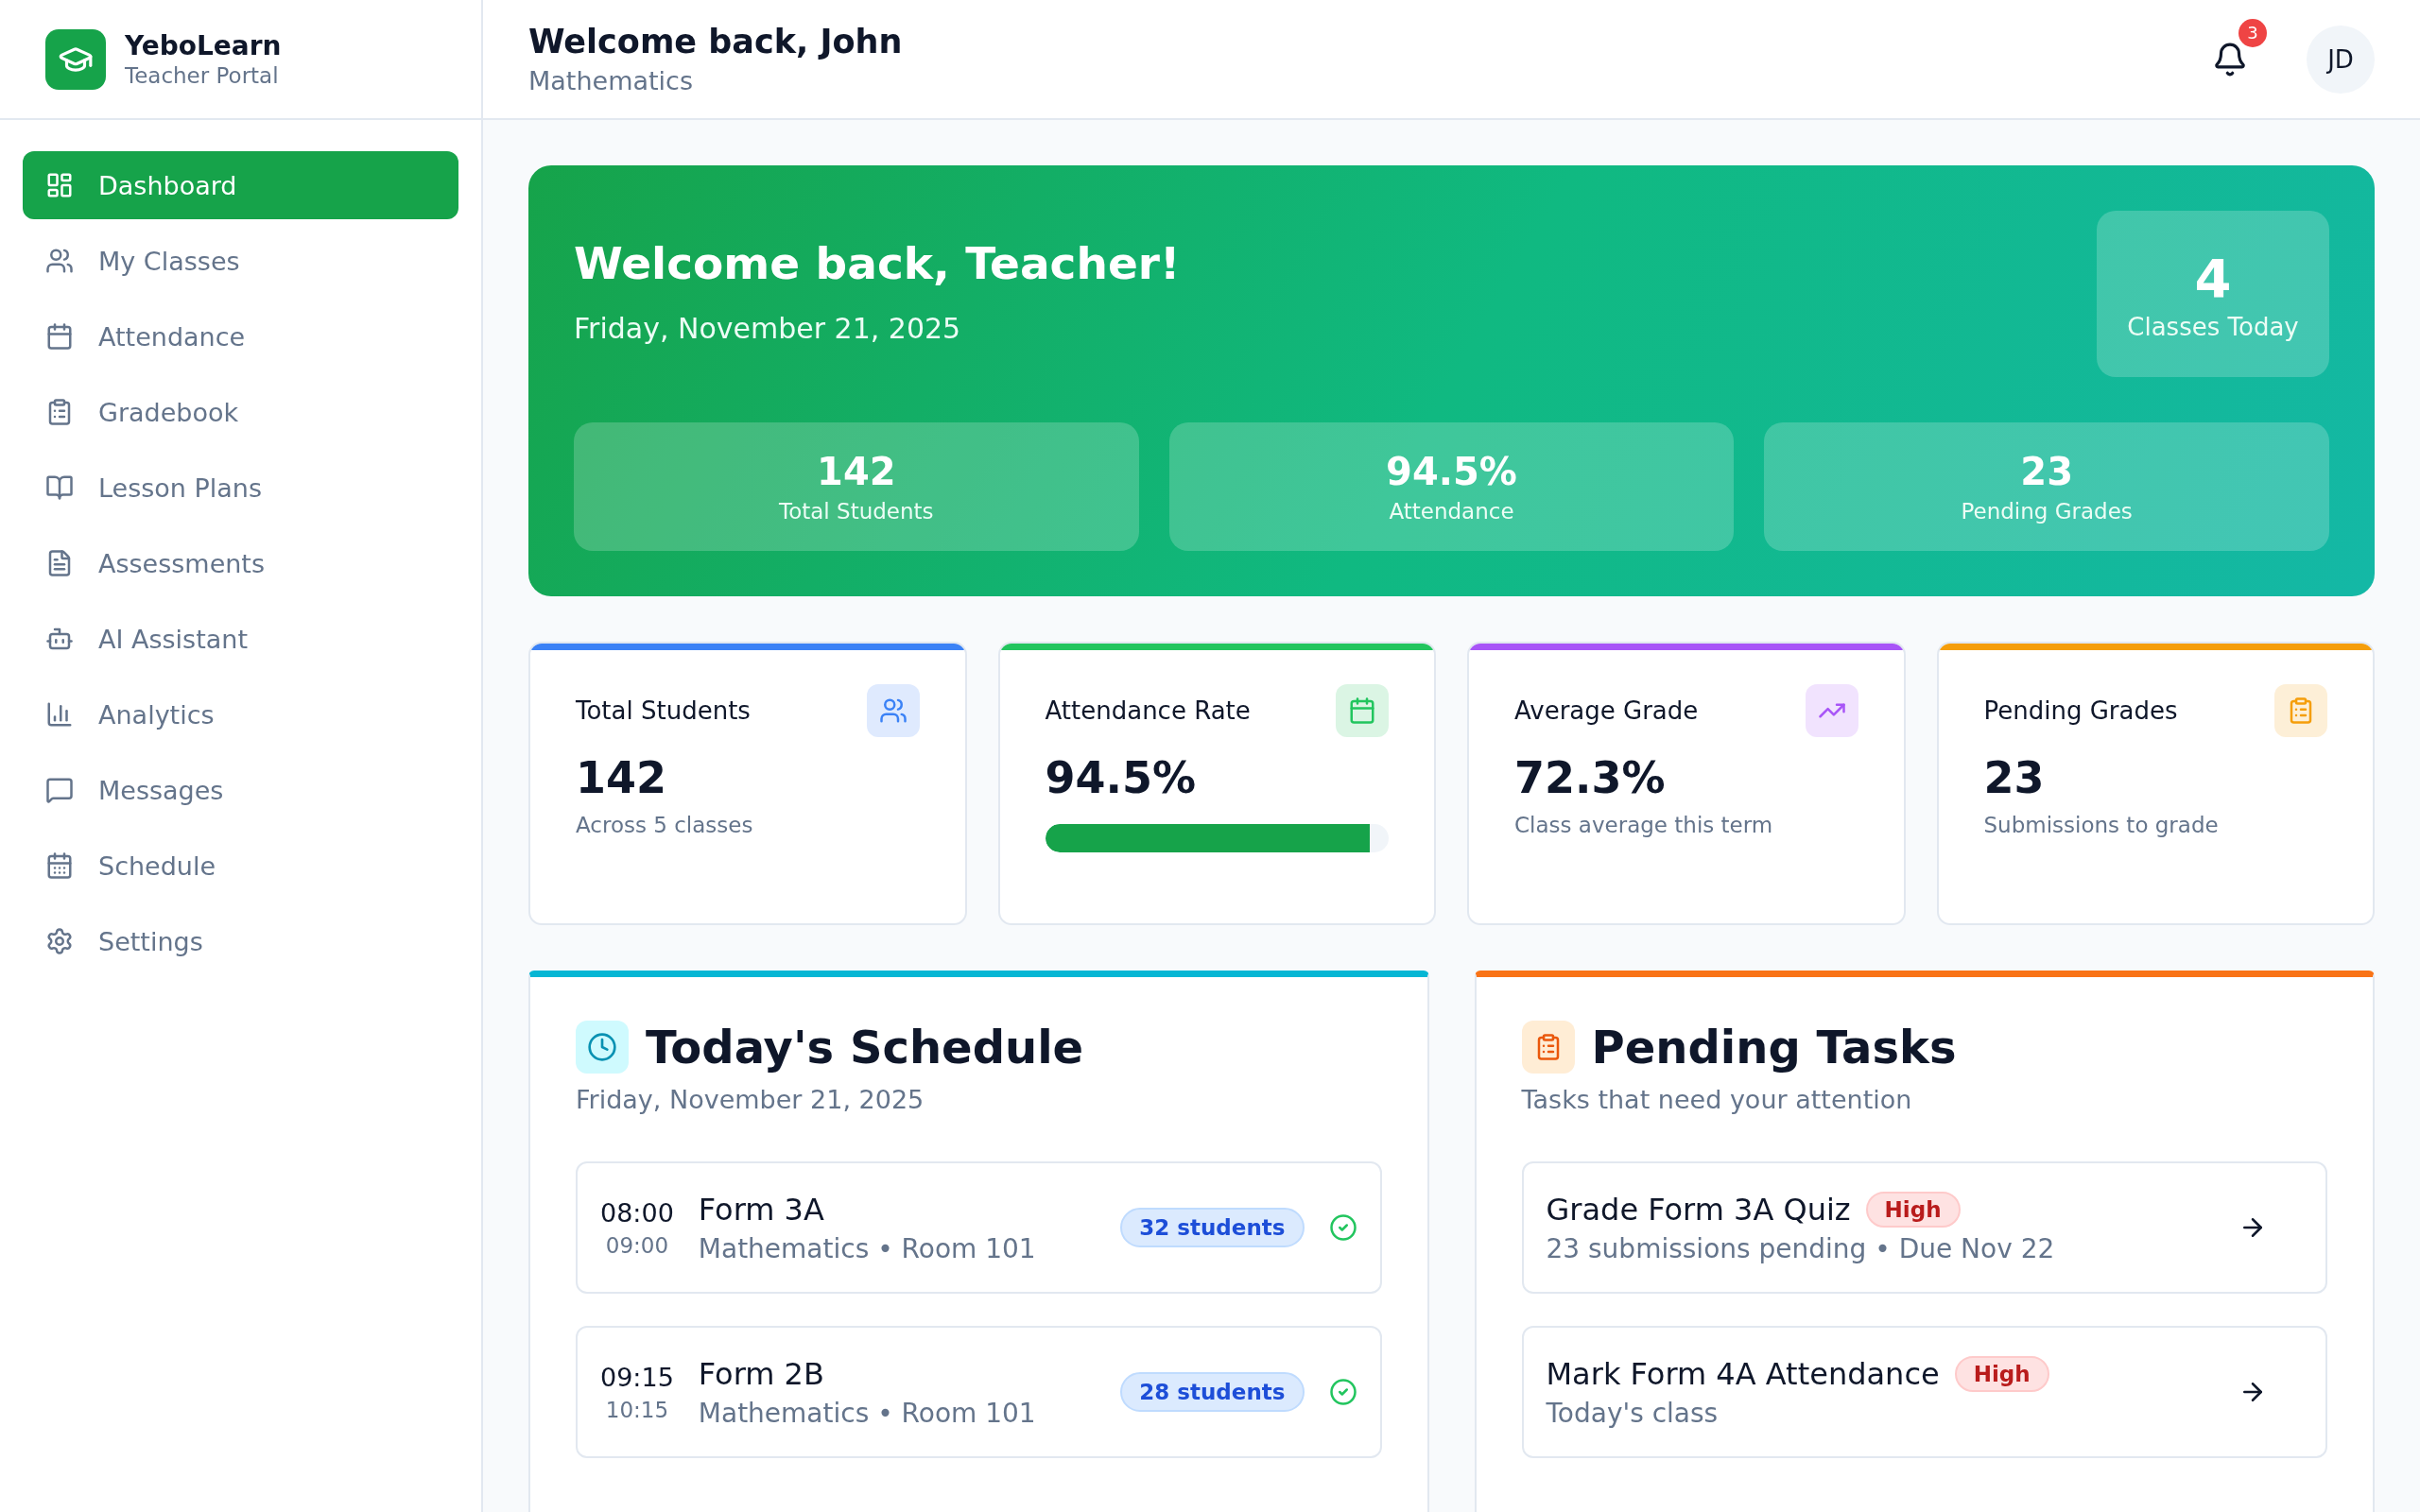 The height and width of the screenshot is (1512, 2420). What do you see at coordinates (1774, 1047) in the screenshot?
I see `panel-title: Pending Tasks` at bounding box center [1774, 1047].